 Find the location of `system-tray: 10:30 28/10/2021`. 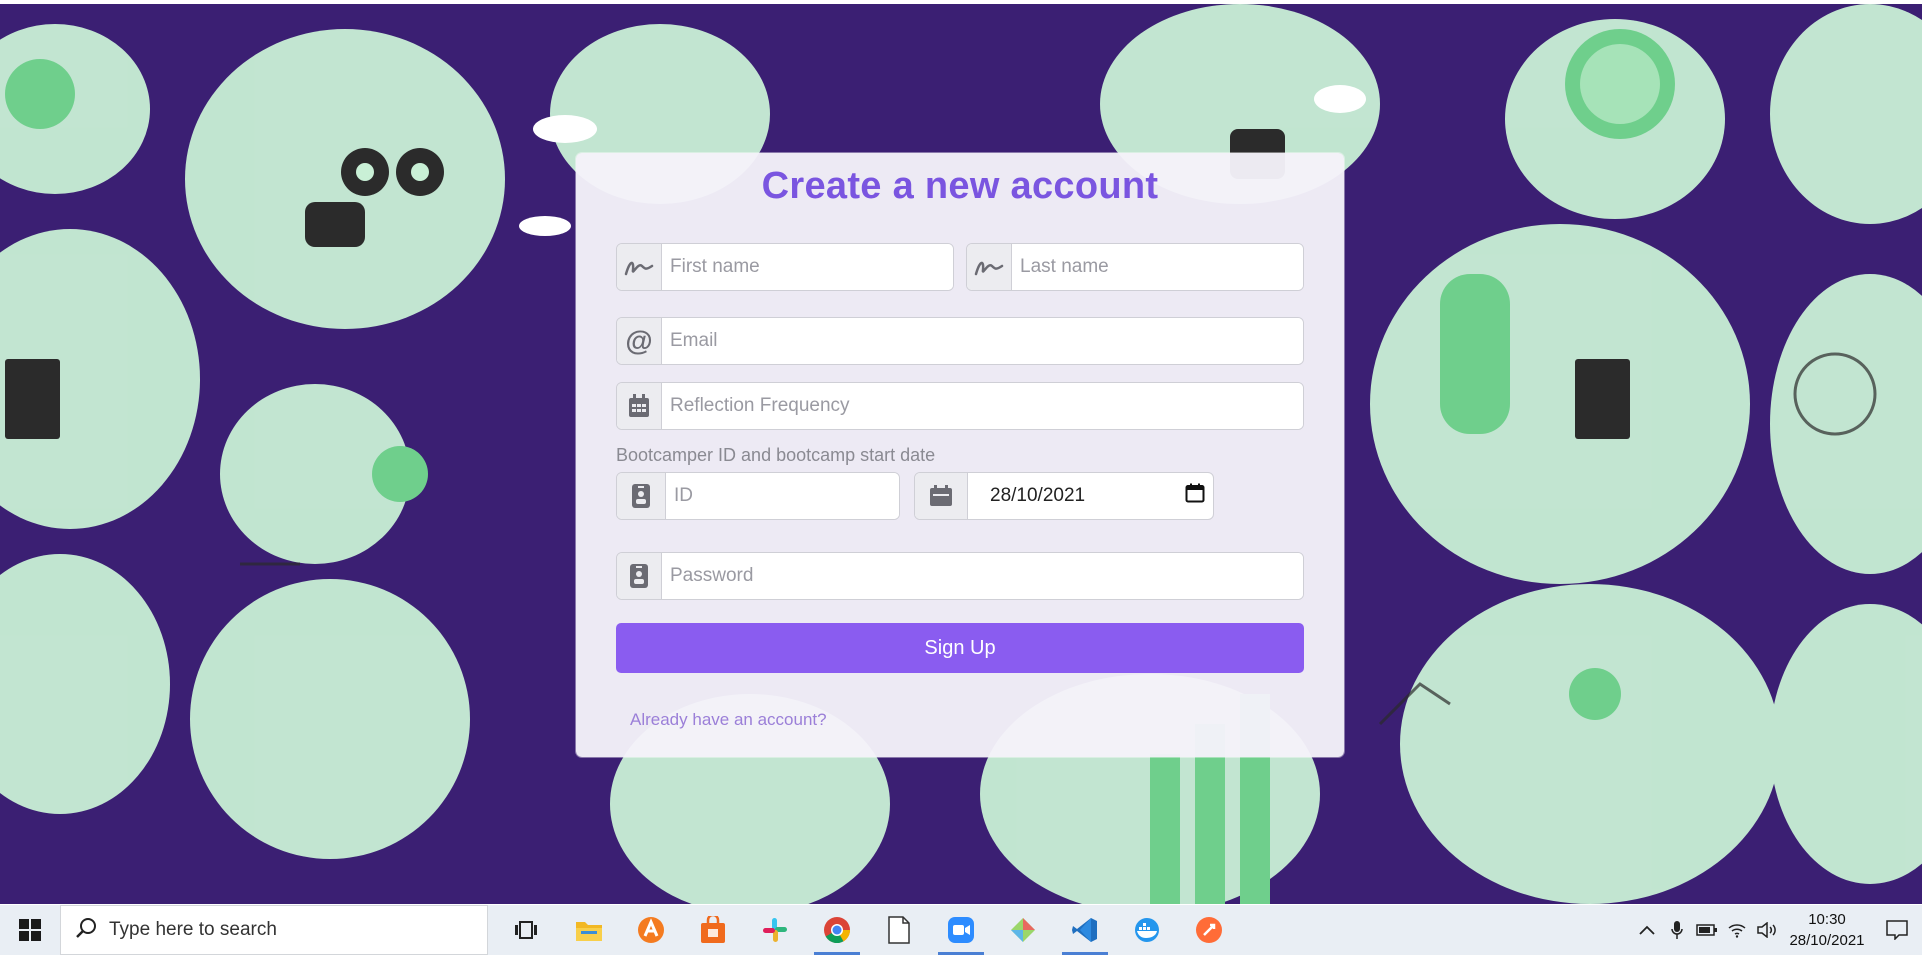

system-tray: 10:30 28/10/2021 is located at coordinates (1777, 930).